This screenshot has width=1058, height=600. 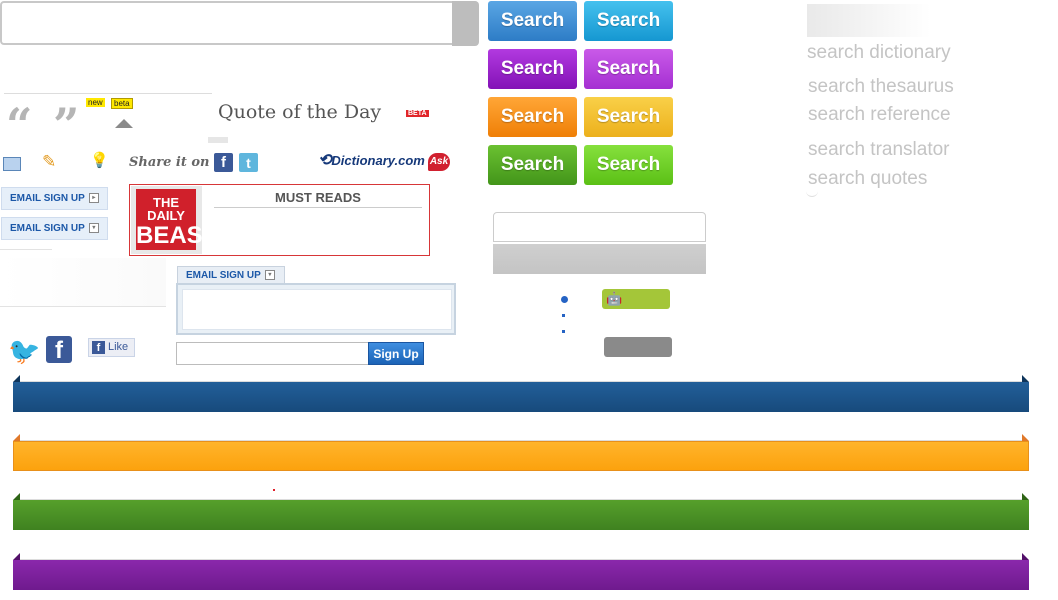 I want to click on close-quote-icon: ”, so click(x=66, y=125).